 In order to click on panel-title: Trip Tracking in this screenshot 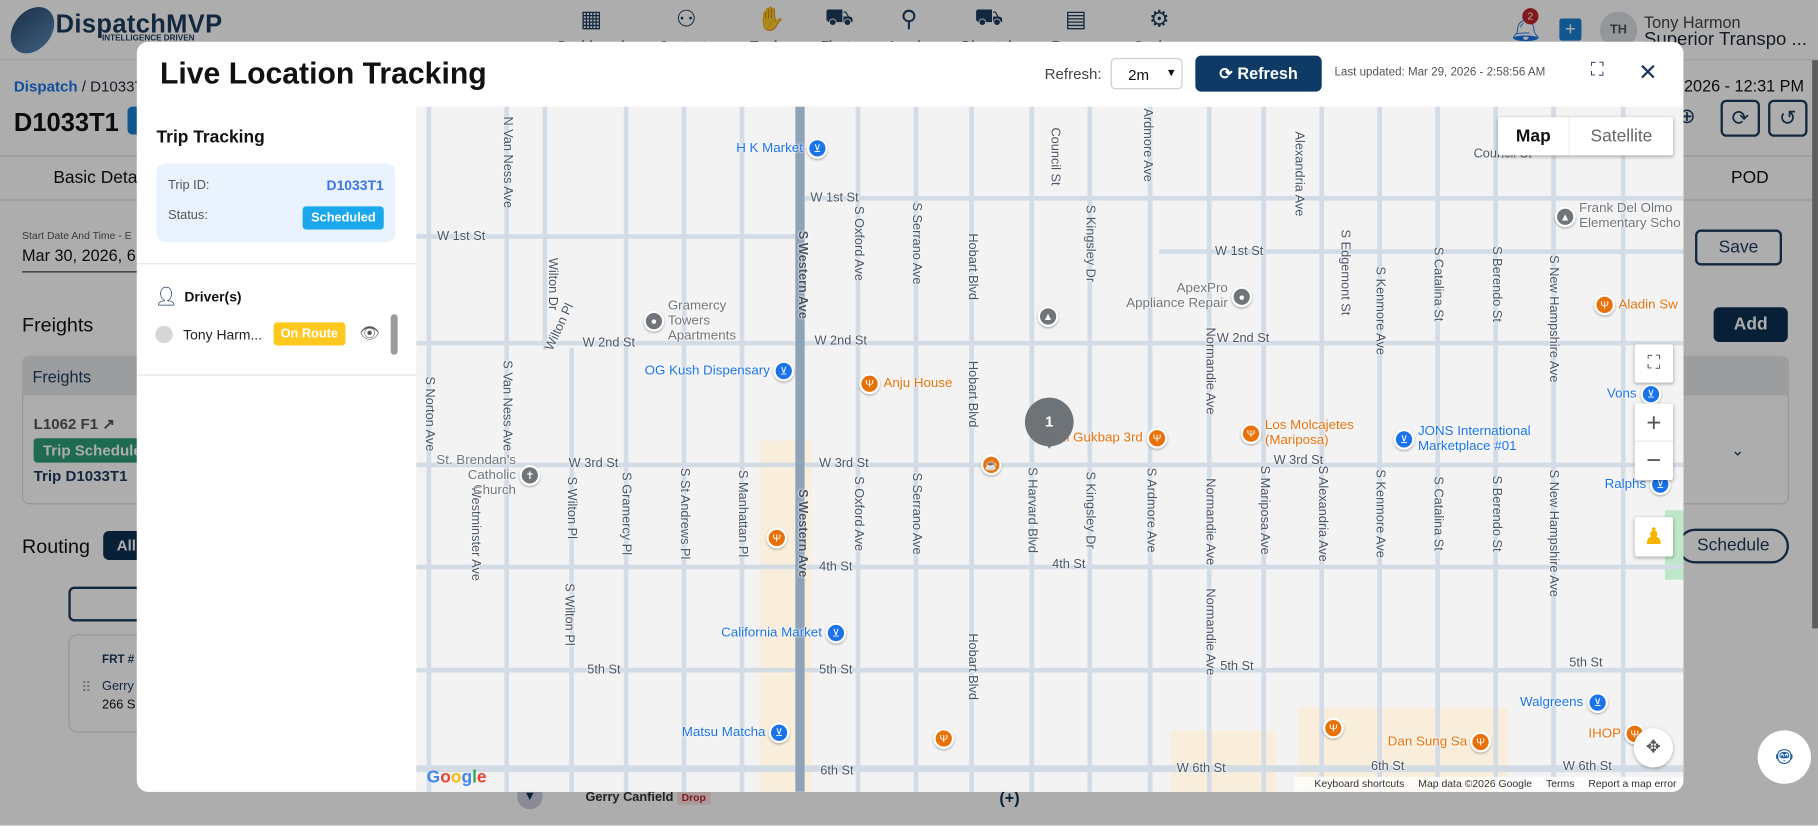, I will do `click(210, 137)`.